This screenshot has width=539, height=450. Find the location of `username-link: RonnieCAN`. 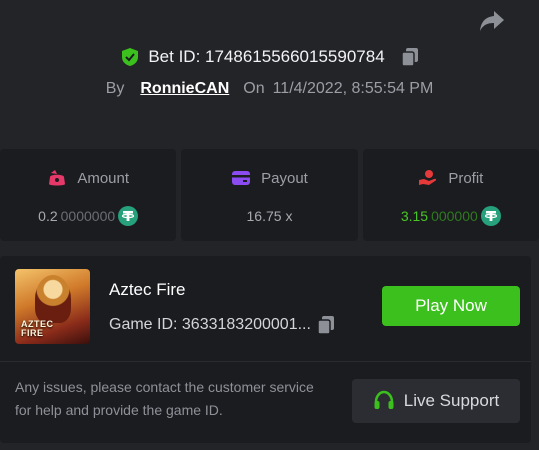

username-link: RonnieCAN is located at coordinates (184, 89).